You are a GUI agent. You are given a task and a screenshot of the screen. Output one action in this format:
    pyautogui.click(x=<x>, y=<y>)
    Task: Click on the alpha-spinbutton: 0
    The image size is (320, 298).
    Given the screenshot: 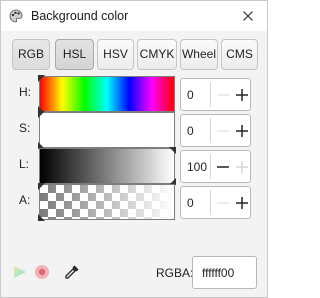 What is the action you would take?
    pyautogui.click(x=215, y=202)
    